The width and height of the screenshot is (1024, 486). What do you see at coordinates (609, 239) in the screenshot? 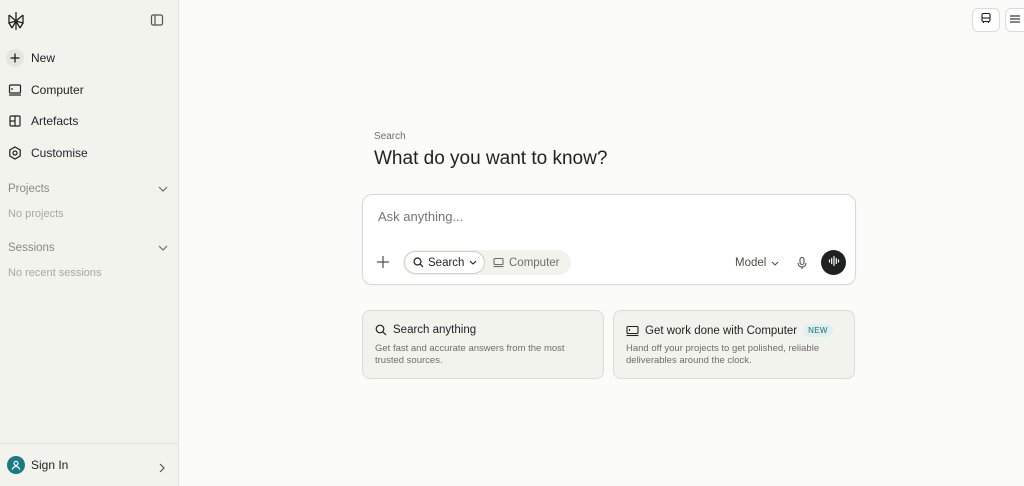
I see `composer: Search Computer Model` at bounding box center [609, 239].